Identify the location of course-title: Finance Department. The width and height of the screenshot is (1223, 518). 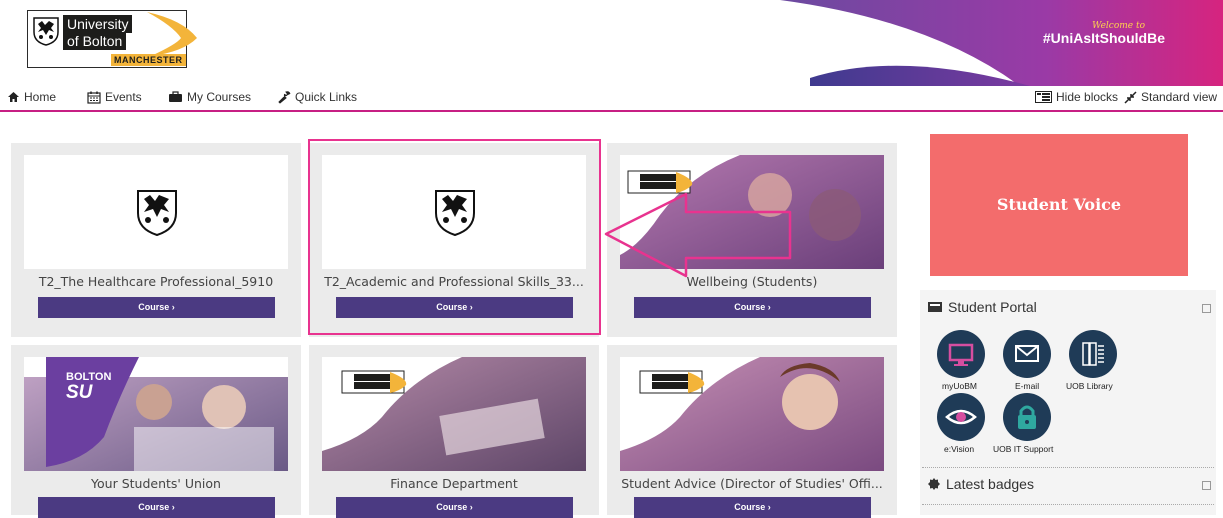
(454, 483).